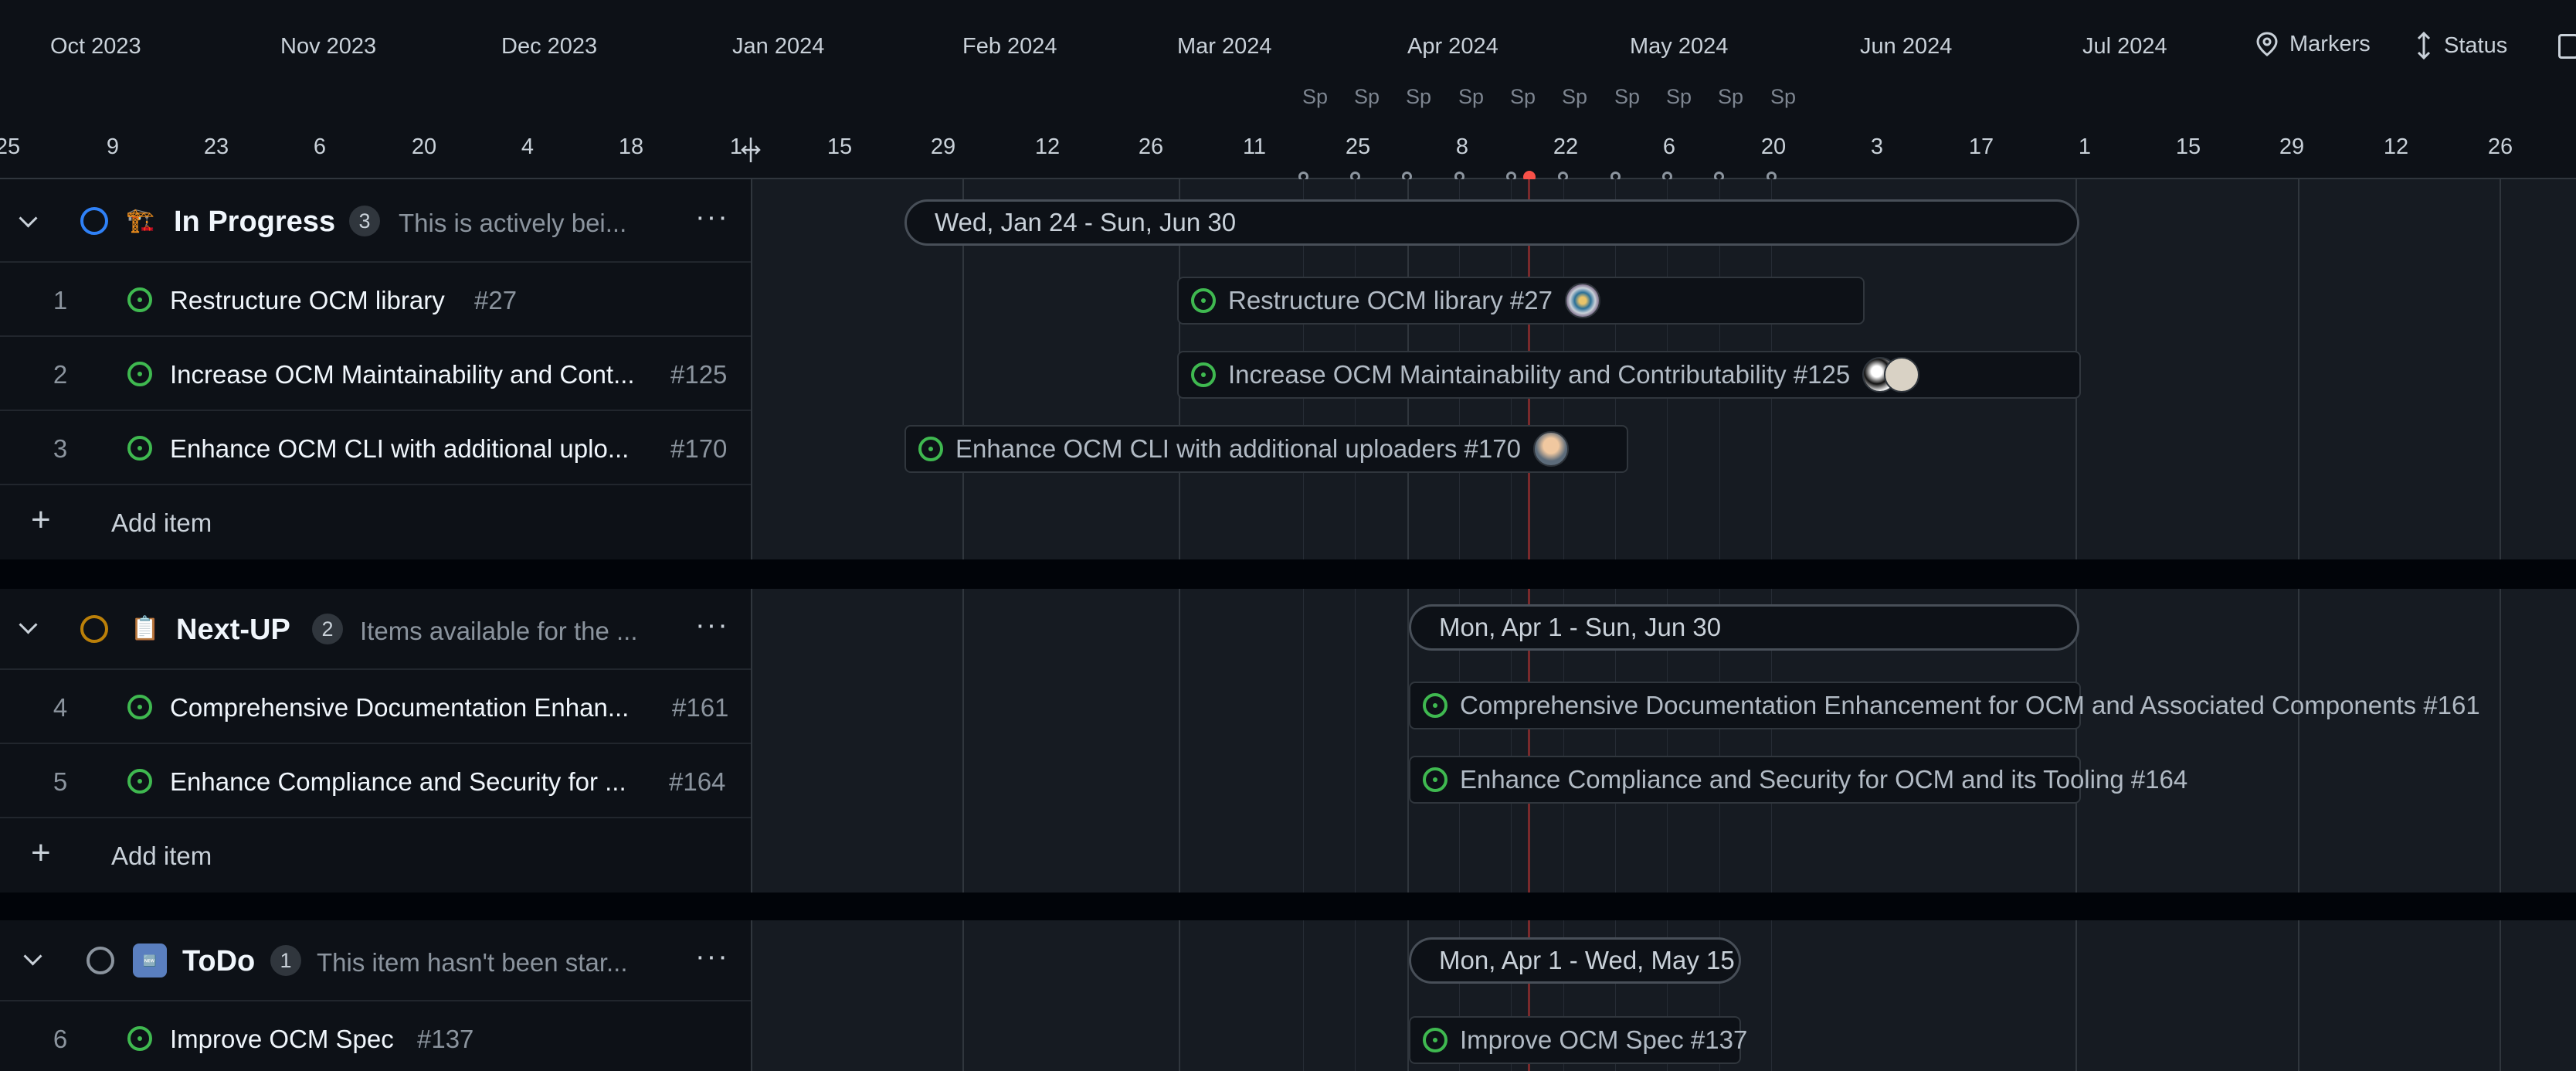  I want to click on issue-number: #137, so click(445, 1039).